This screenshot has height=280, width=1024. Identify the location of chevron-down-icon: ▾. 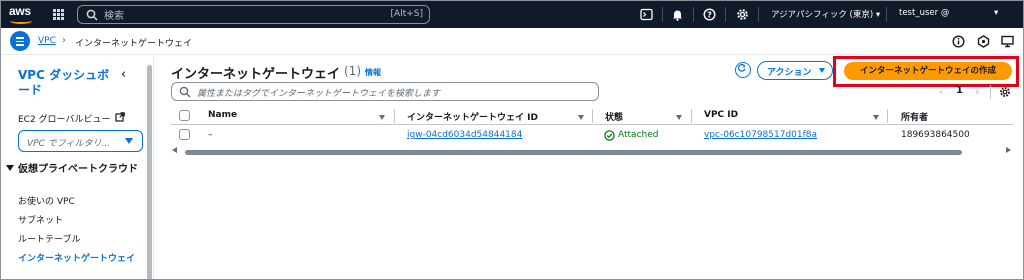
(996, 13).